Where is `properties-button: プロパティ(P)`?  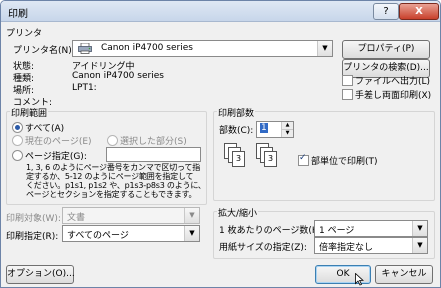
properties-button: プロパティ(P) is located at coordinates (386, 49).